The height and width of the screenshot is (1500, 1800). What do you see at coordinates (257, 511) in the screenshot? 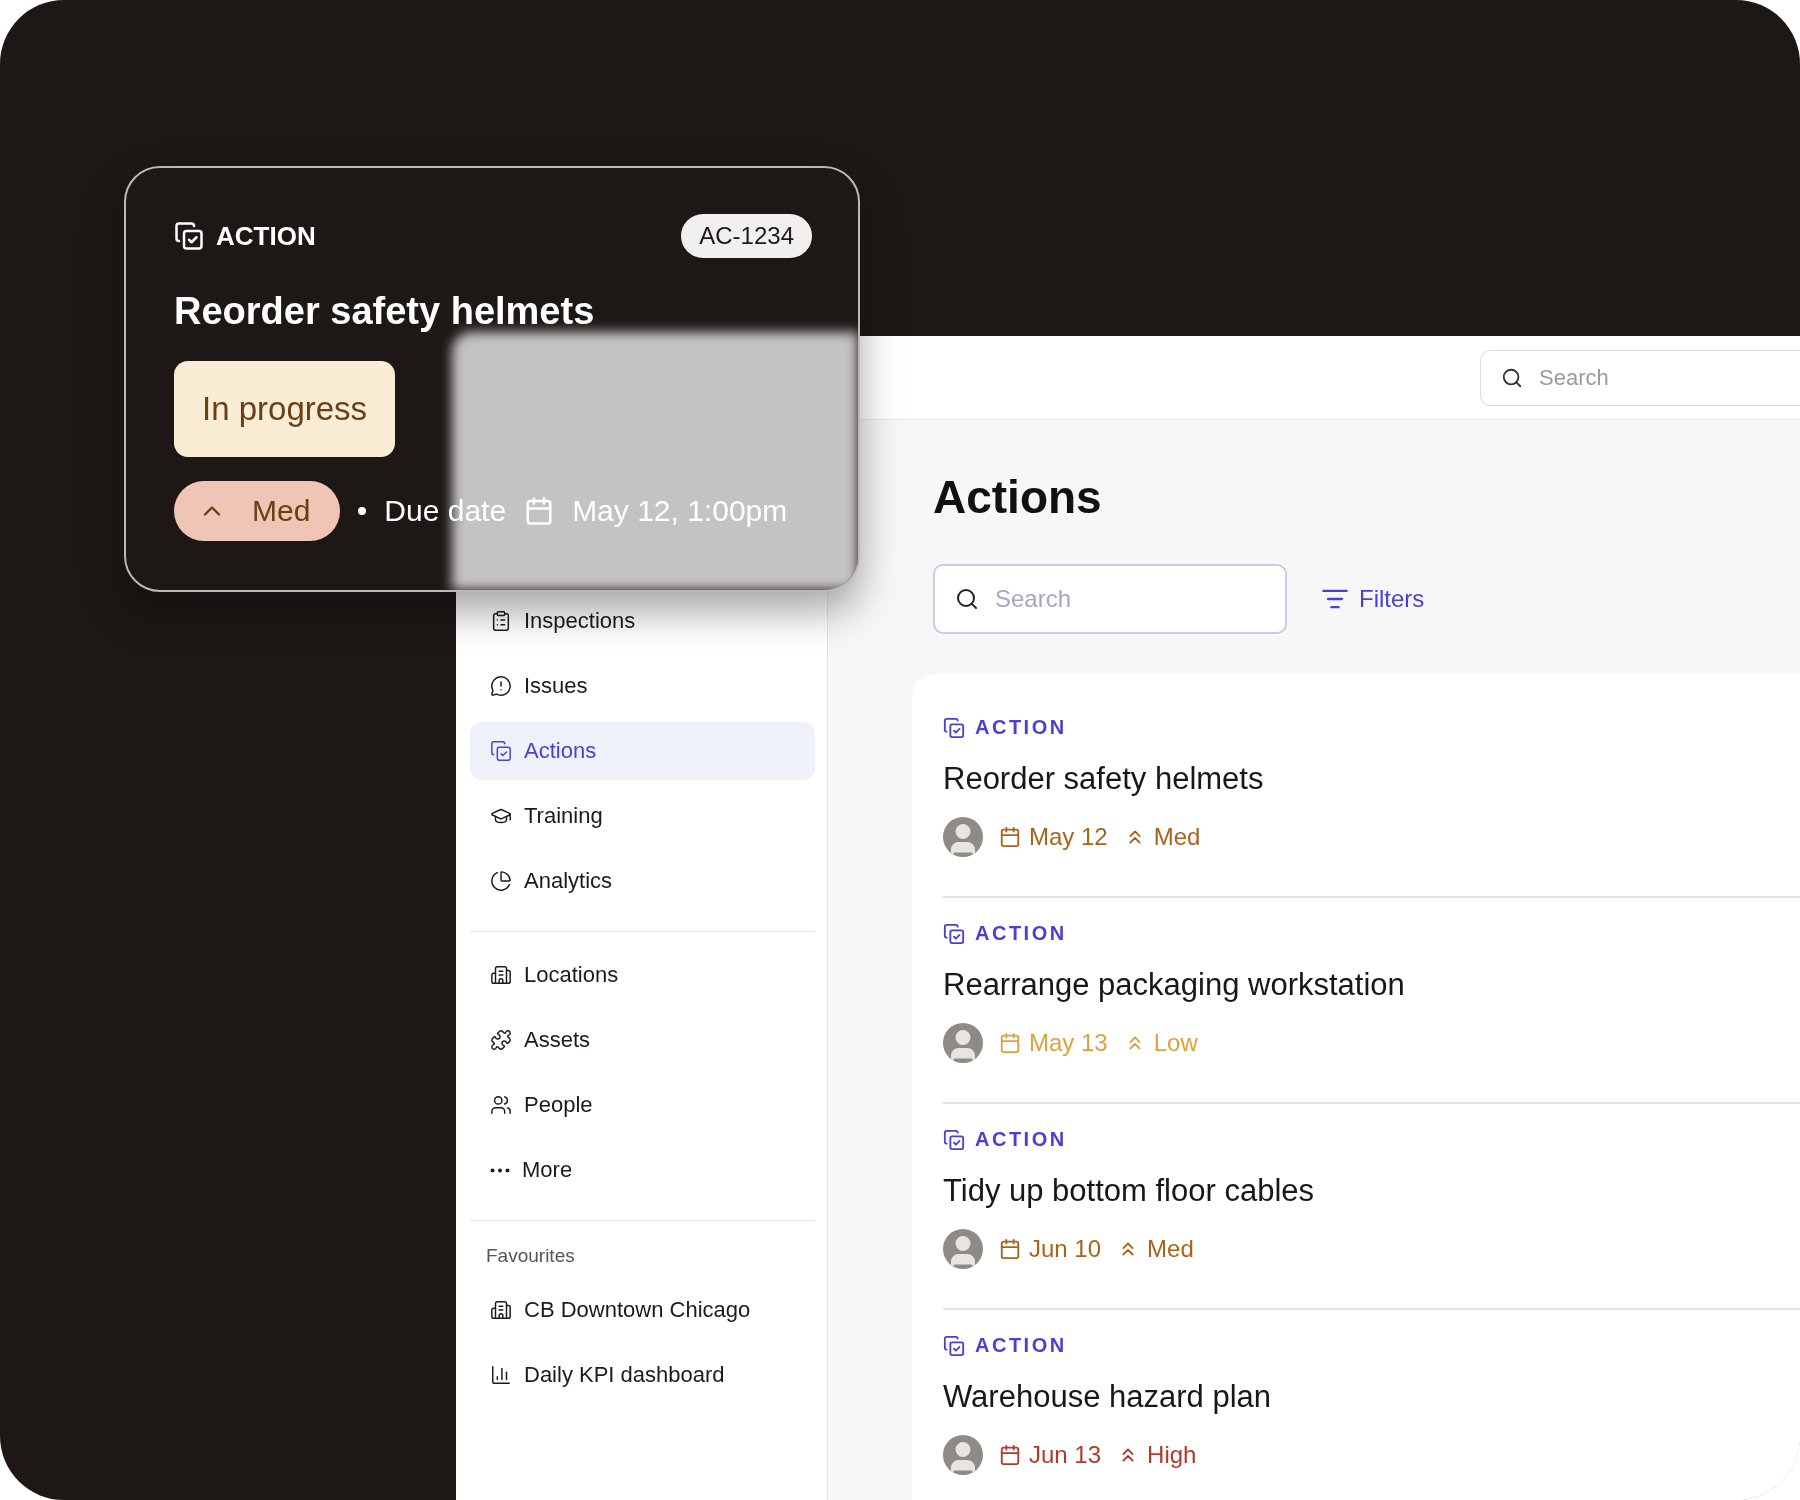
I see `priority-pill: Med` at bounding box center [257, 511].